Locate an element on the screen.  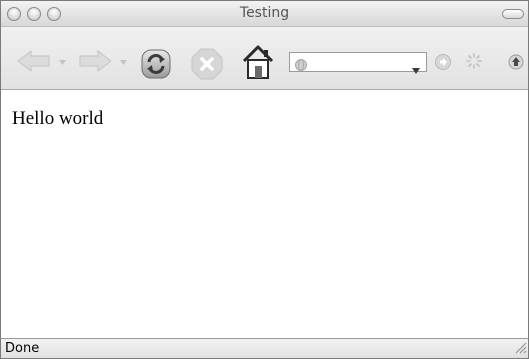
title-bar: Testing is located at coordinates (264, 14).